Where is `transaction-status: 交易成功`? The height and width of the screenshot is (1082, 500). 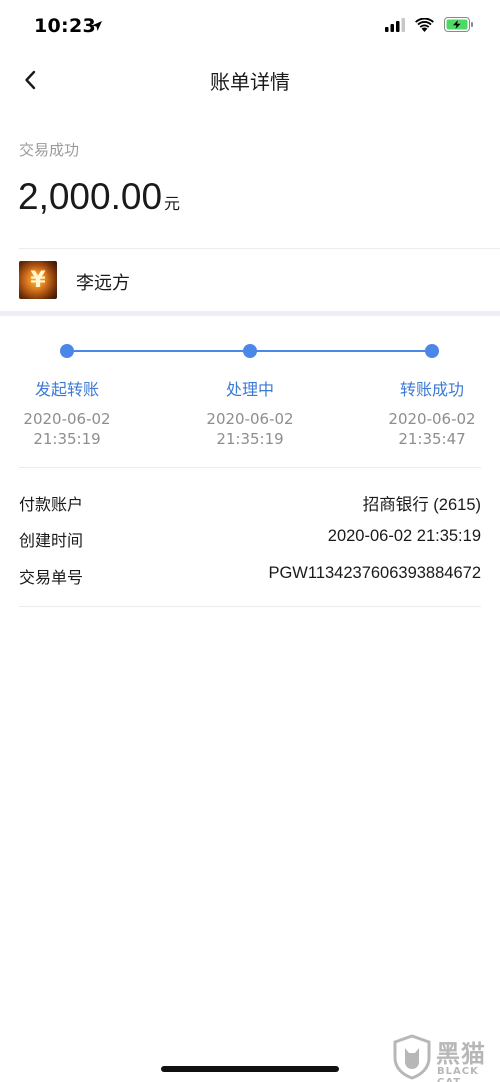
transaction-status: 交易成功 is located at coordinates (49, 150).